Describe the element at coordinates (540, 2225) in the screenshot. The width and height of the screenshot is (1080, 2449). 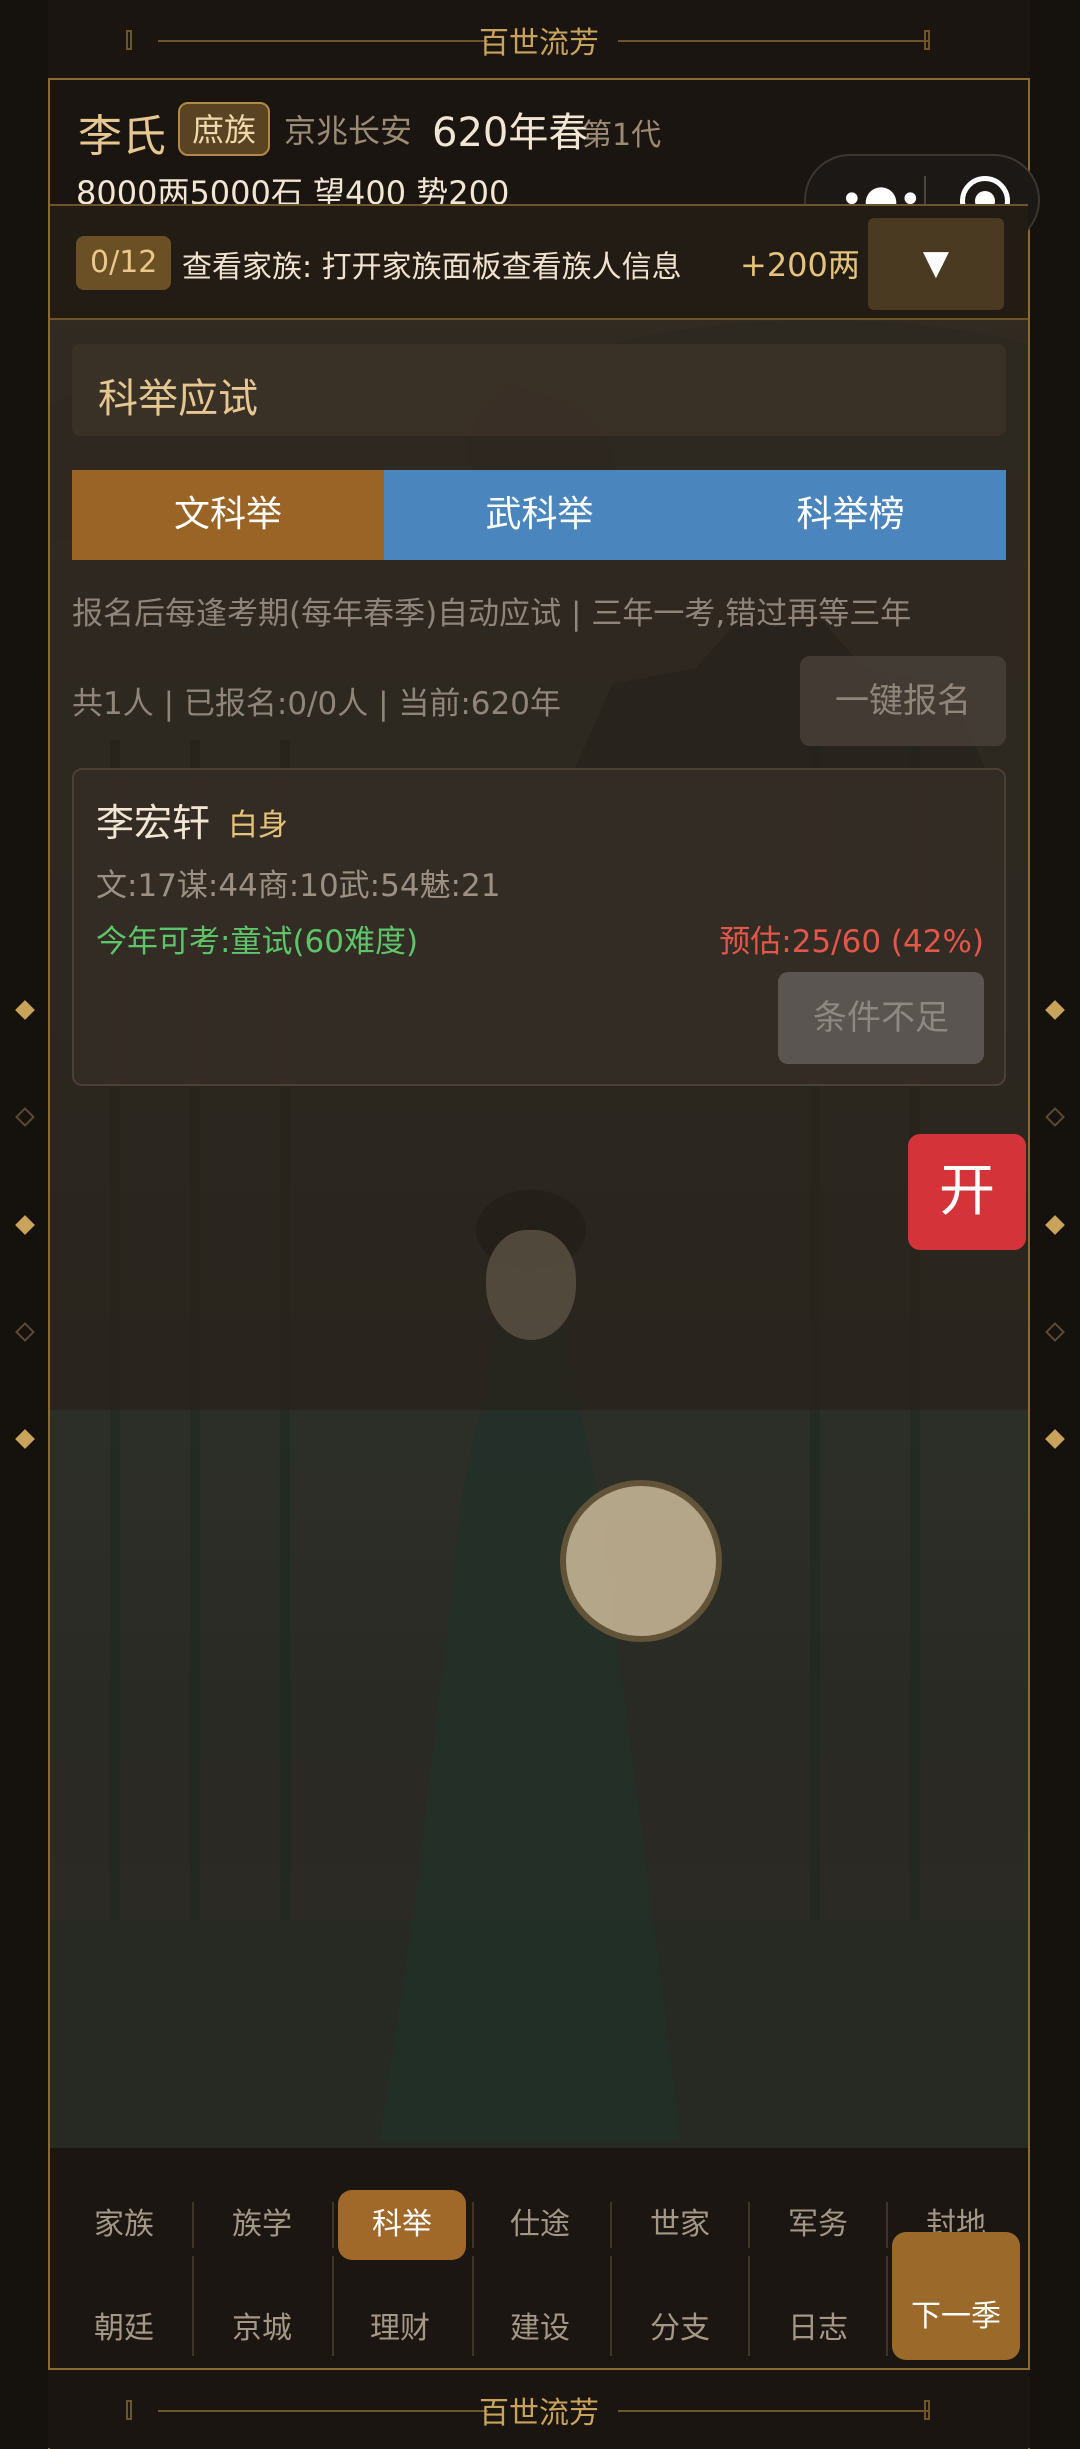
I see `nav-career: 仕途` at that location.